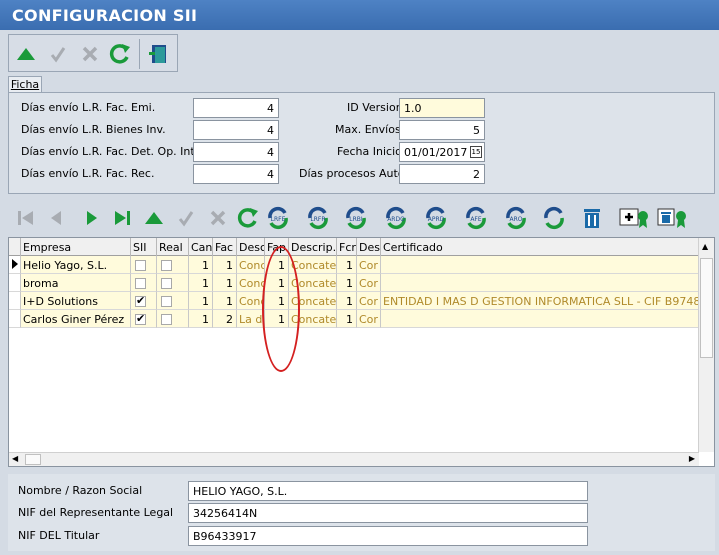 This screenshot has width=719, height=555. Describe the element at coordinates (396, 218) in the screenshot. I see `sync-ardo-icon: ARDO` at that location.